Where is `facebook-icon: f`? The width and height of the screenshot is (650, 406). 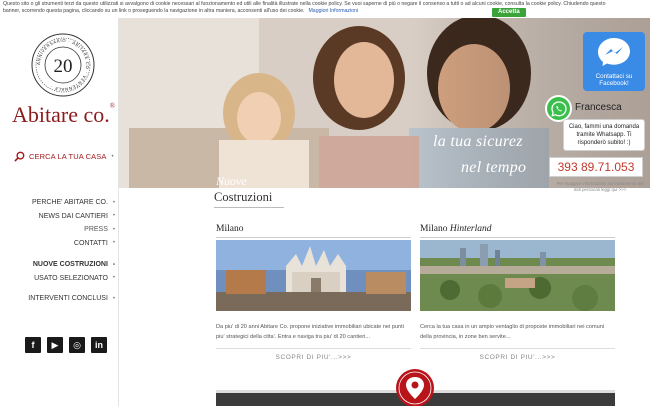 facebook-icon: f is located at coordinates (33, 345).